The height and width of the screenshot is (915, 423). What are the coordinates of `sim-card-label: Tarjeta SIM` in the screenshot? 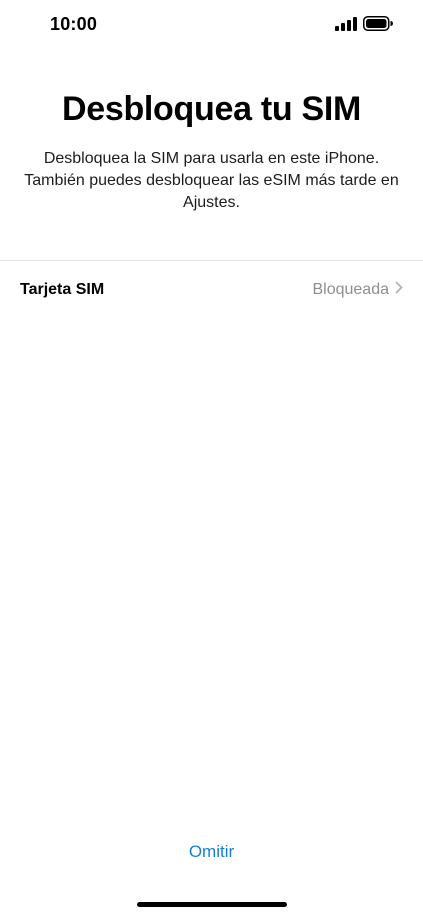 It's located at (62, 289).